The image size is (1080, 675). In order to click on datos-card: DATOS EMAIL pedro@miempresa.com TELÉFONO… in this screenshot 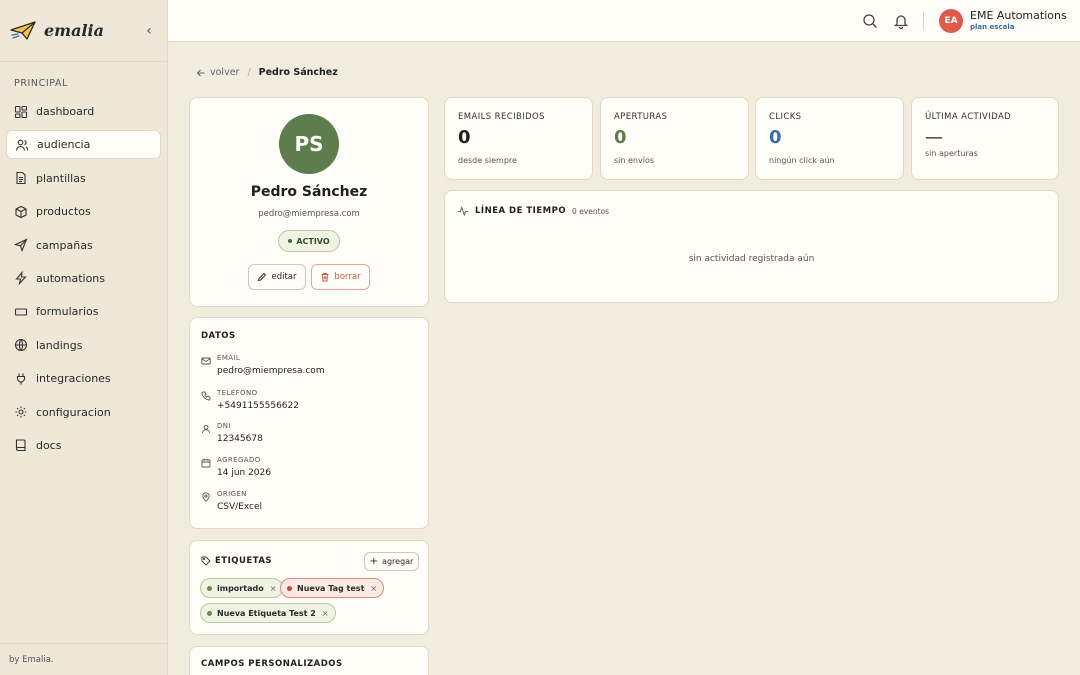, I will do `click(309, 423)`.